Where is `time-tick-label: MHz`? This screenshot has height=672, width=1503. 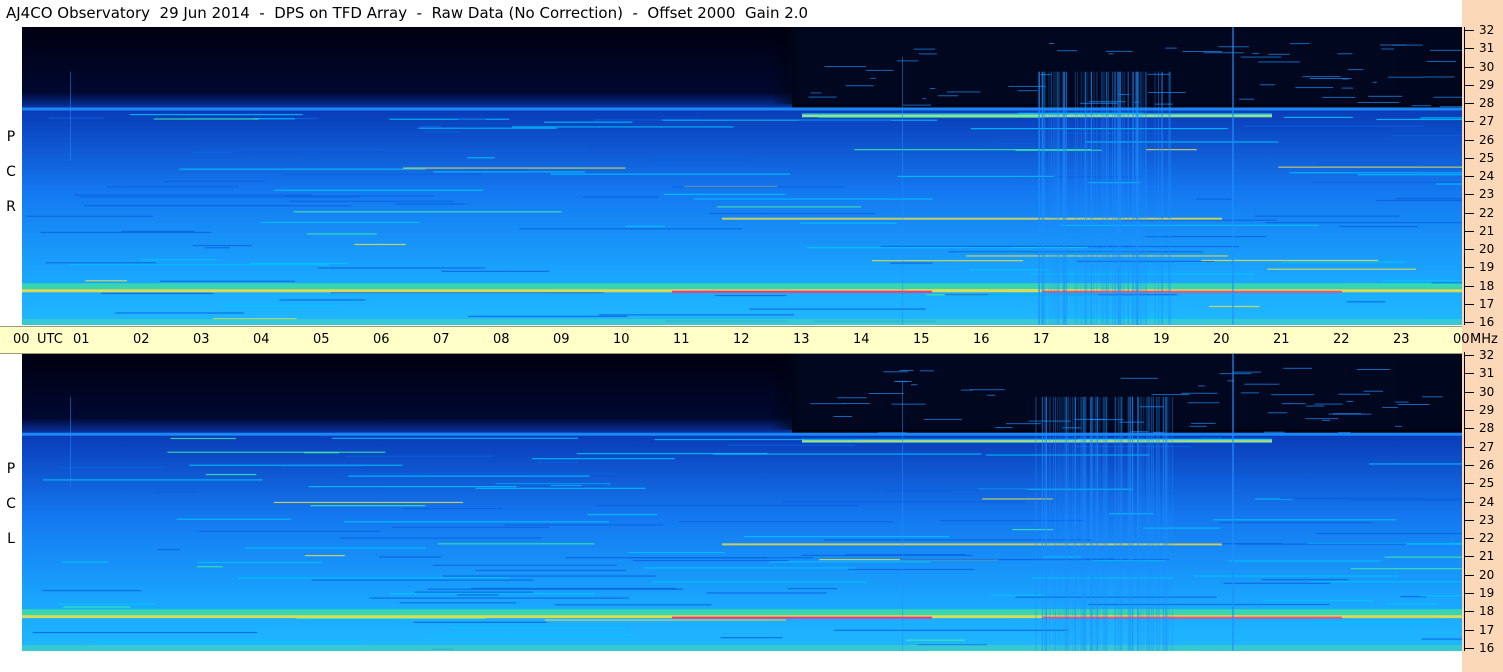 time-tick-label: MHz is located at coordinates (1484, 339).